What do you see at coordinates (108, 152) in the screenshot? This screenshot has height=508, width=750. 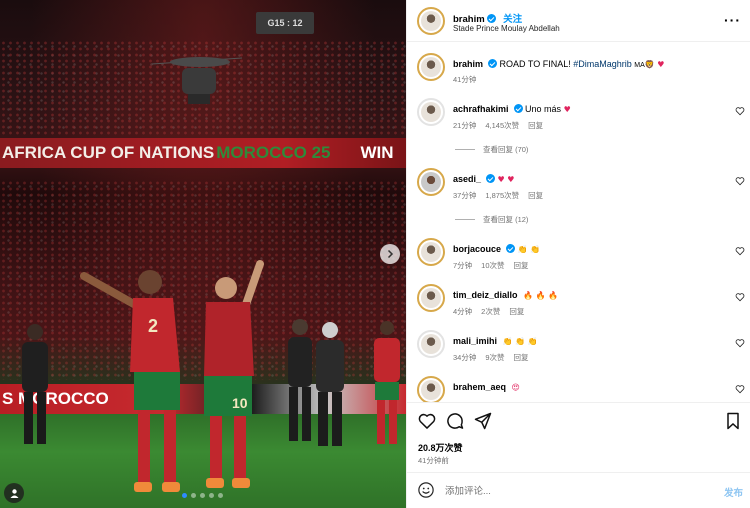 I see `banner-text: AFRICA CUP OF NATIONS` at bounding box center [108, 152].